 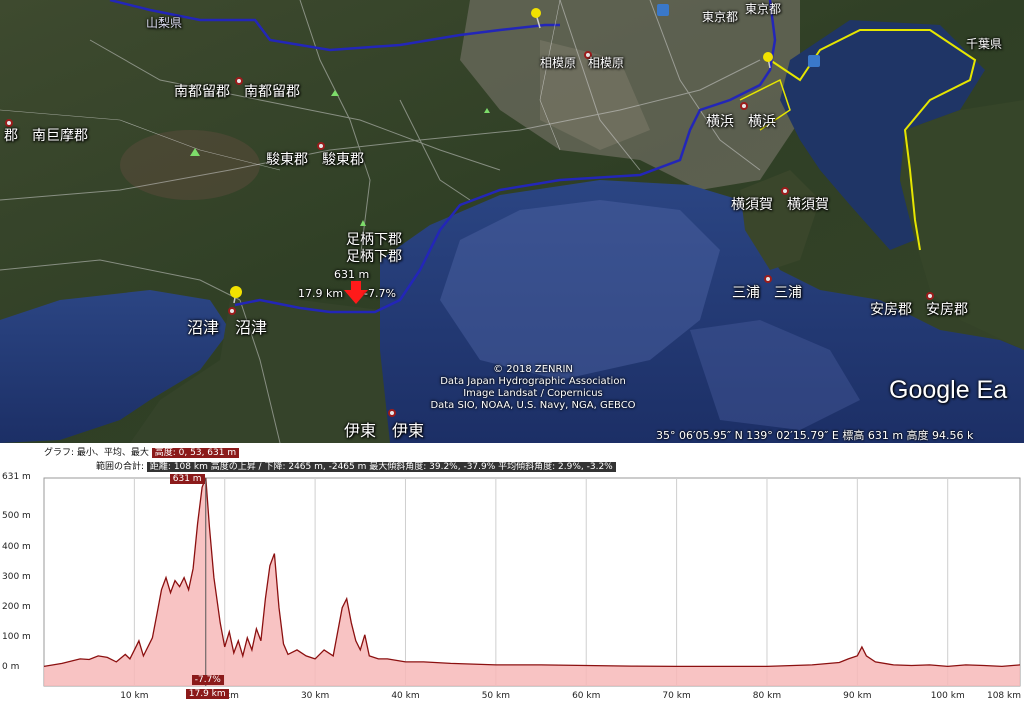 I want to click on cursor-distance-label: 17.9 km, so click(x=321, y=293).